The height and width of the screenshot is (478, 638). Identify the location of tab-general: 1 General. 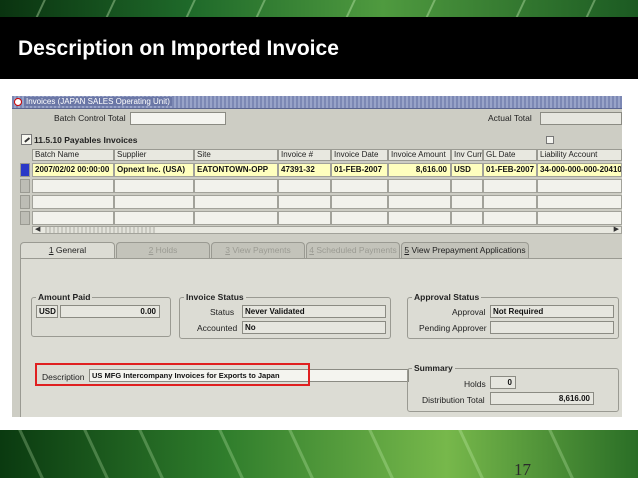
(67, 250).